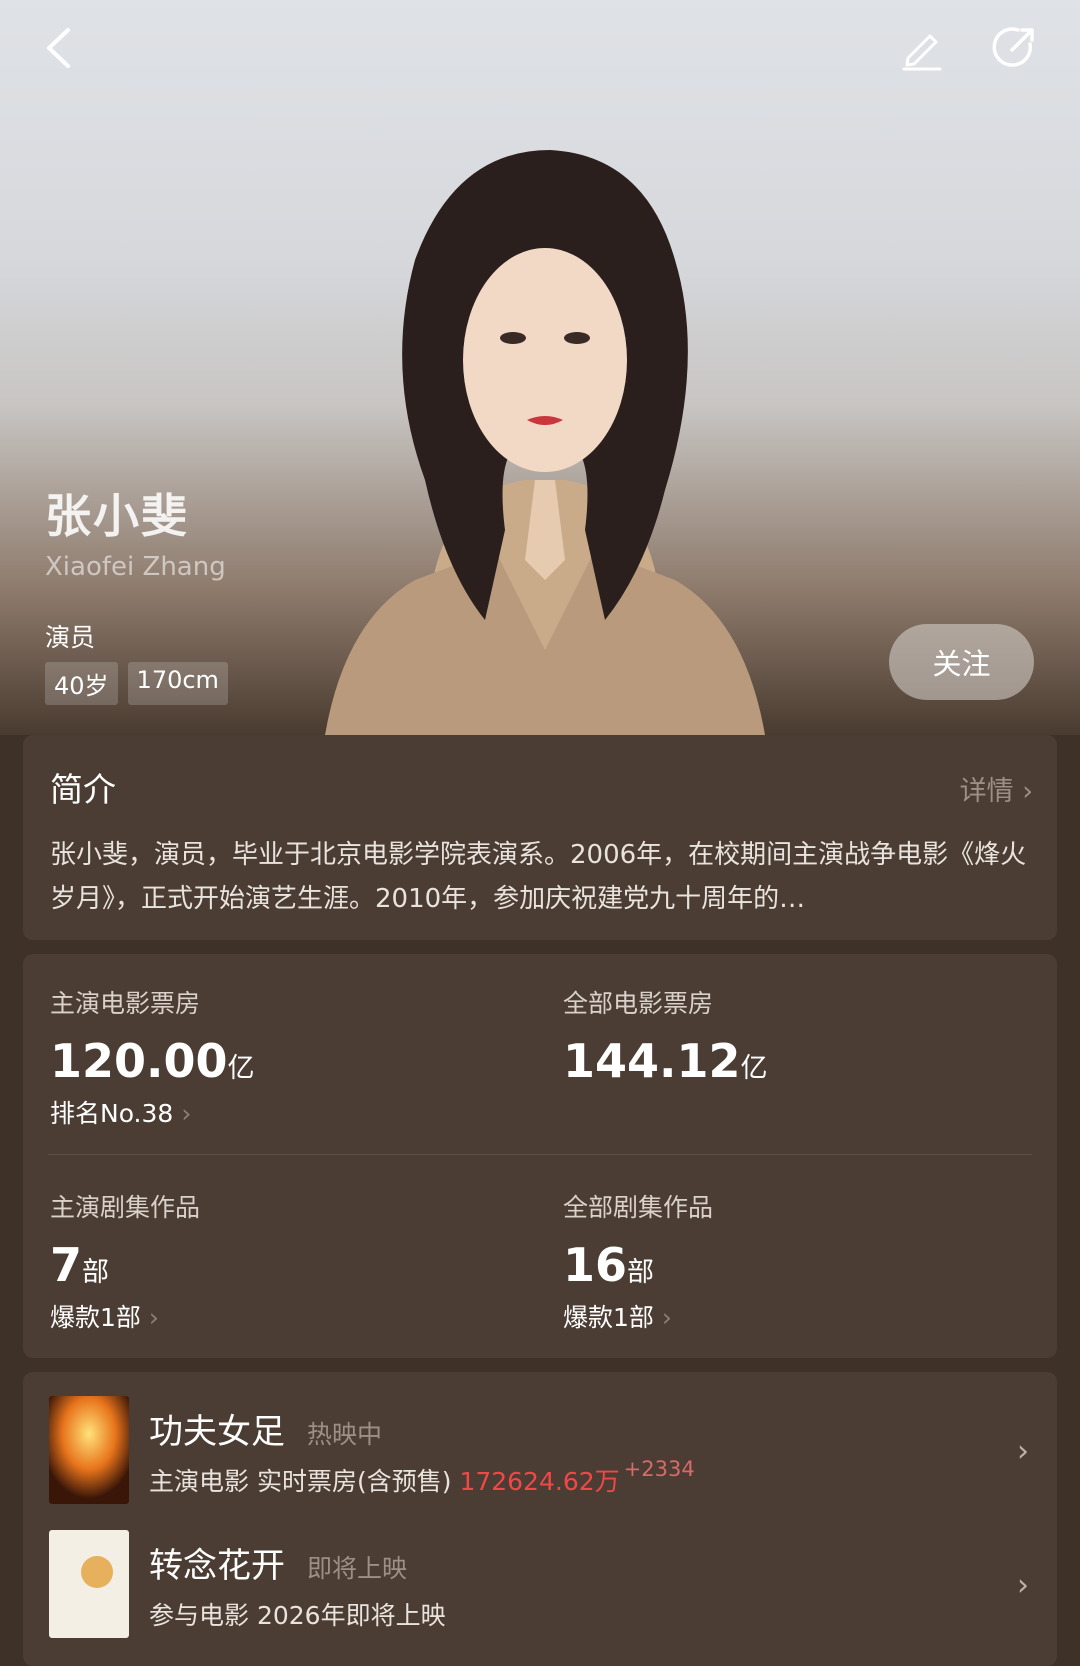 Image resolution: width=1080 pixels, height=1666 pixels. Describe the element at coordinates (125, 1265) in the screenshot. I see `stat-value: 7部` at that location.